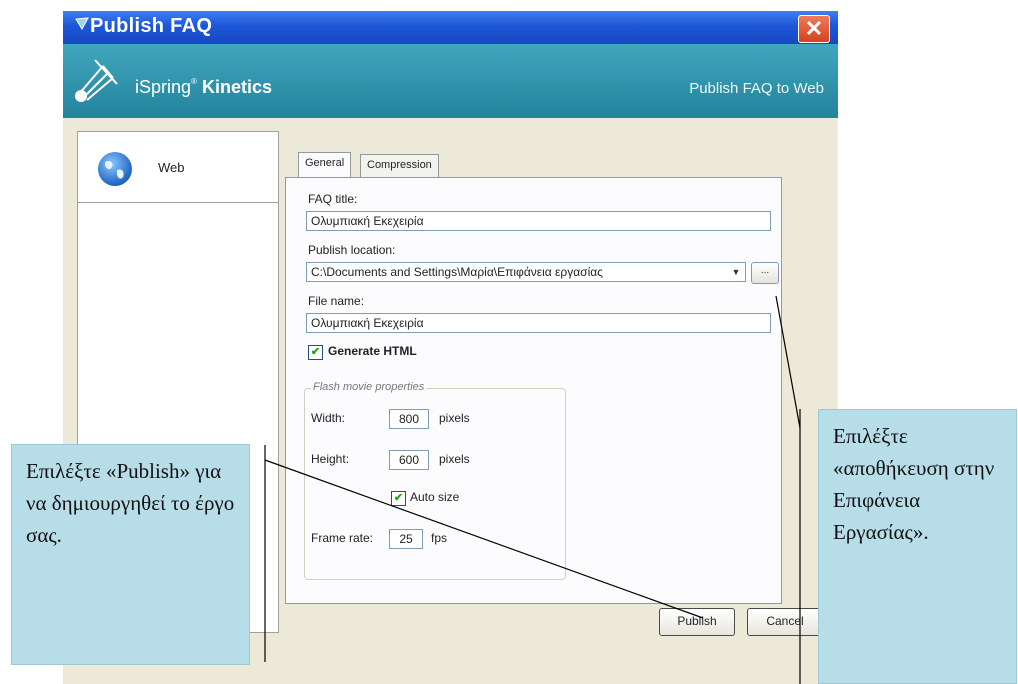  Describe the element at coordinates (409, 460) in the screenshot. I see `height-input: 600` at that location.